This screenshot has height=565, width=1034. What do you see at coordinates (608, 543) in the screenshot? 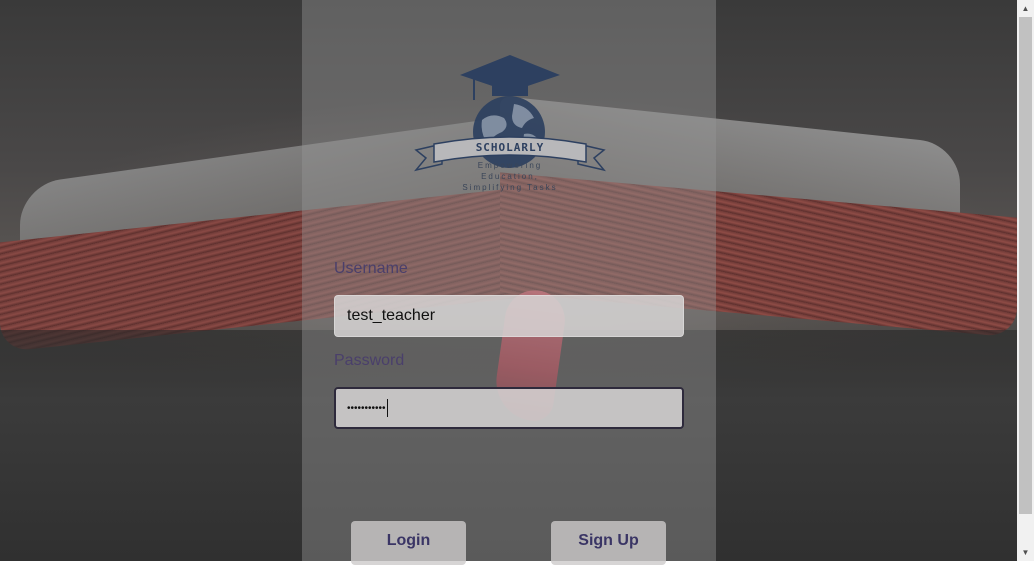
I see `sign-up-button: Sign Up` at bounding box center [608, 543].